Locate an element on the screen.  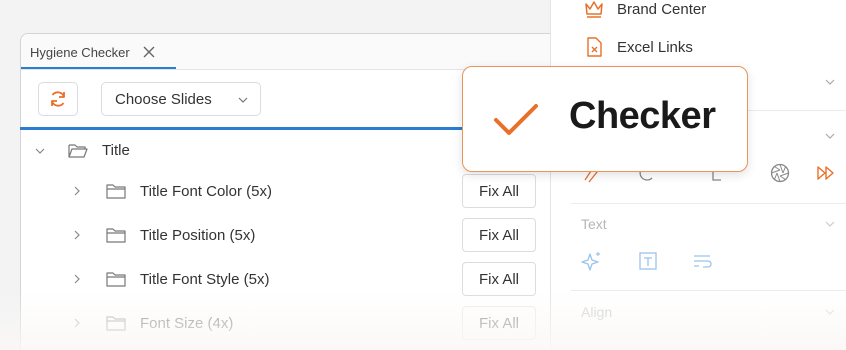
refresh-button is located at coordinates (58, 99).